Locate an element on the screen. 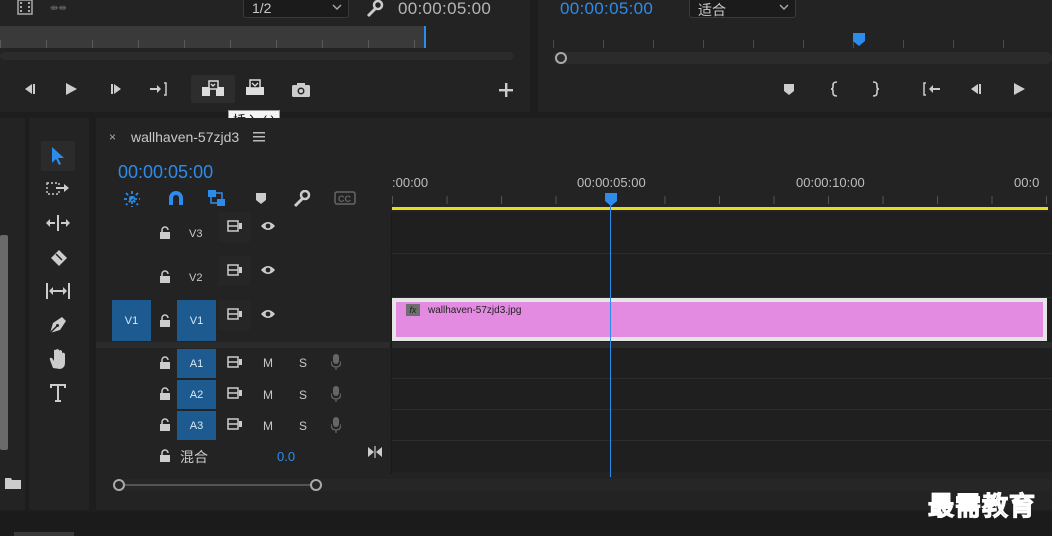  folder-icon is located at coordinates (13, 483).